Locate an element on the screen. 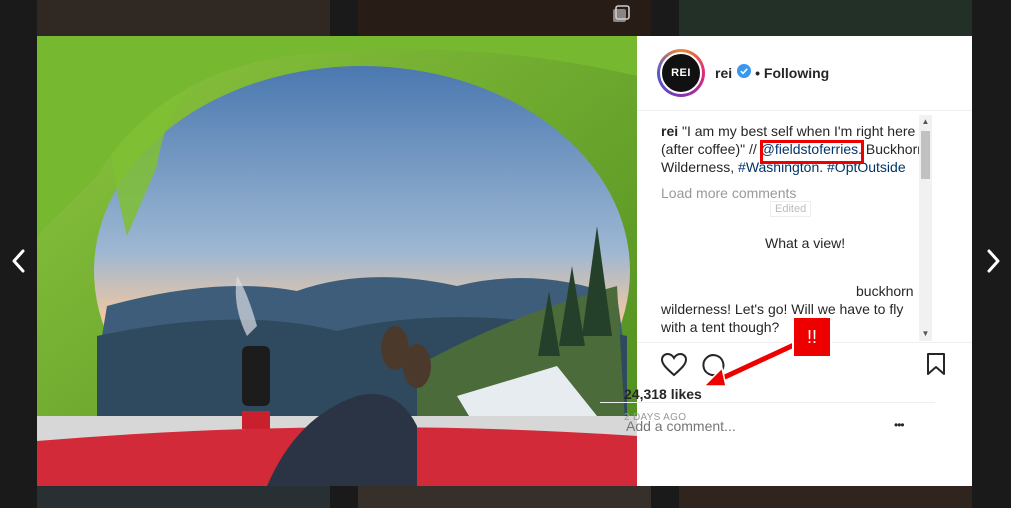 This screenshot has height=508, width=1011. comments-scrollbar: ▲ ▼ is located at coordinates (925, 228).